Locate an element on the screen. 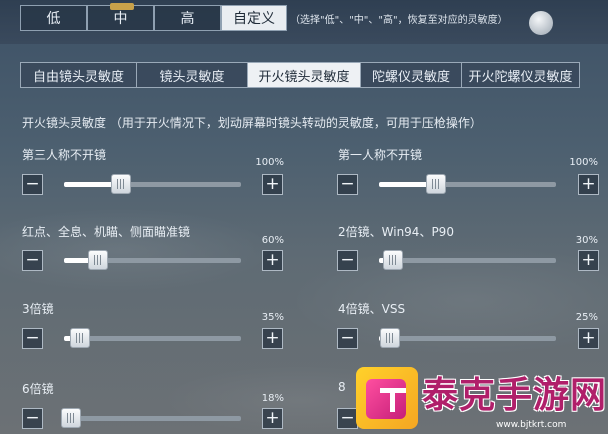 Image resolution: width=608 pixels, height=434 pixels. slider-label: 第一人称不开镜 is located at coordinates (380, 155).